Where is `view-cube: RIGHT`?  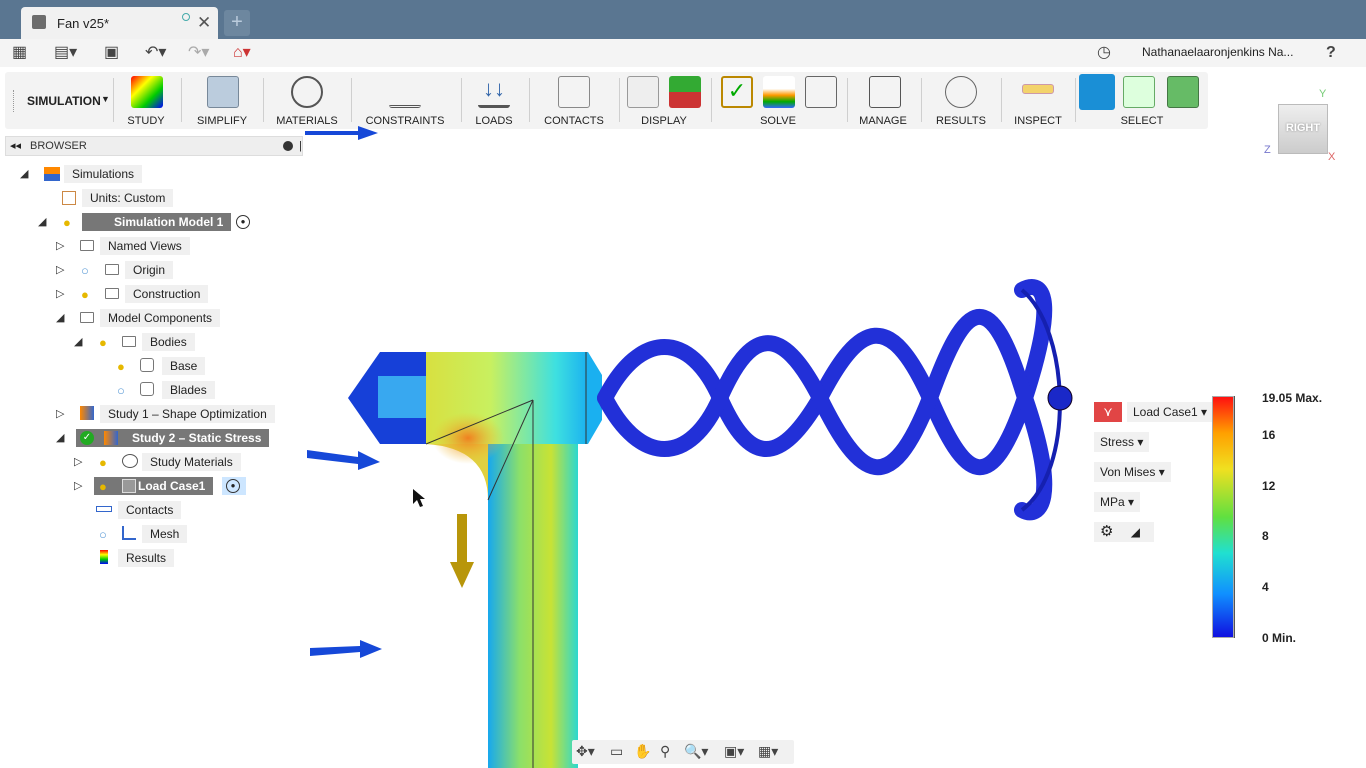
view-cube: RIGHT is located at coordinates (1303, 129).